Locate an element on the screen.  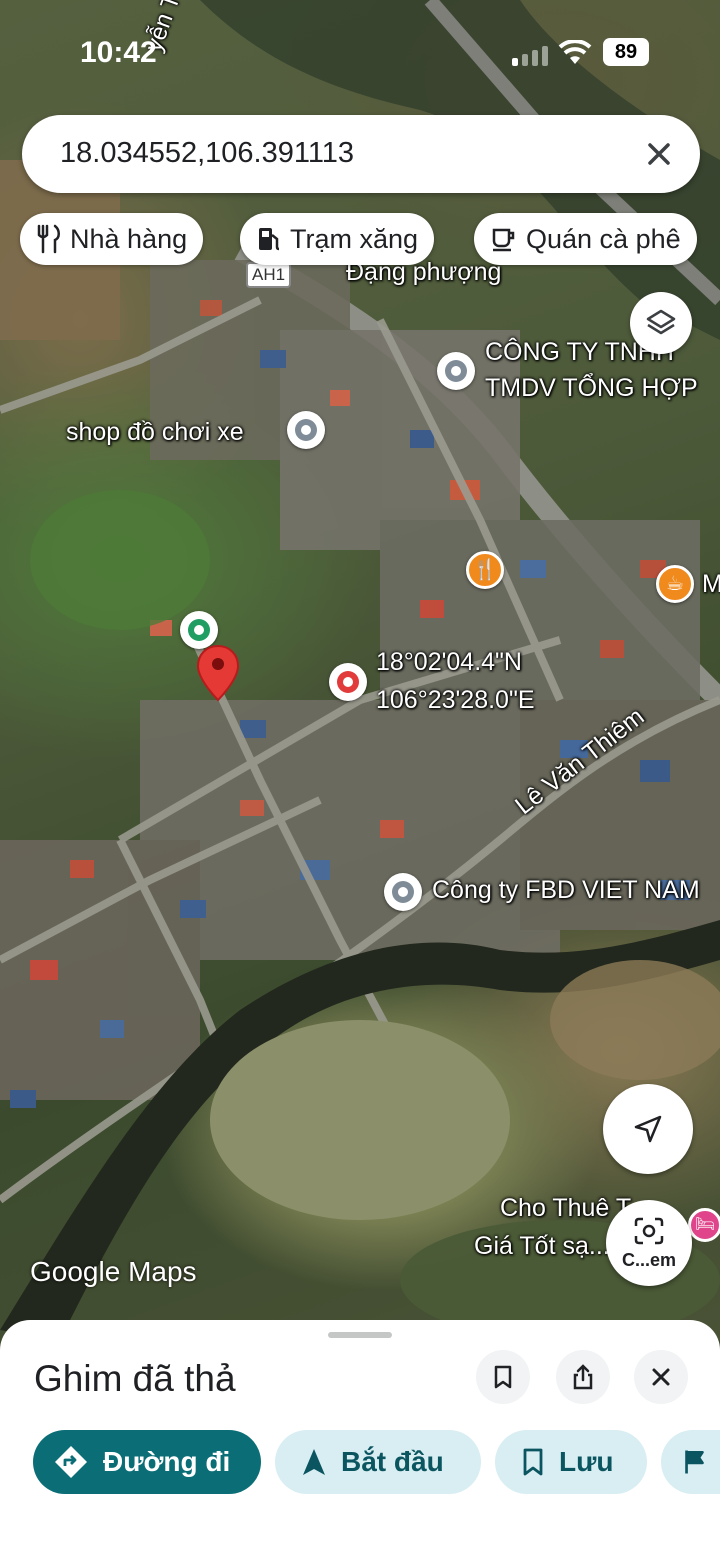
label-shop: shop đồ chơi xe is located at coordinates (155, 432).